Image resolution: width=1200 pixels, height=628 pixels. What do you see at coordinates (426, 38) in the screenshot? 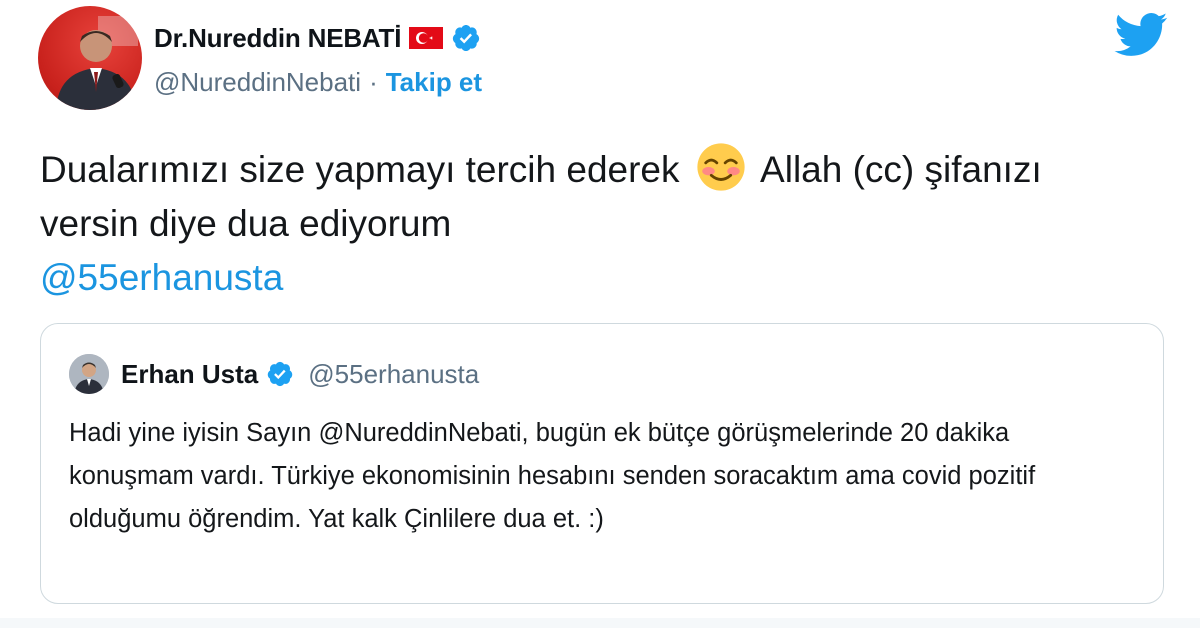
I see `turkey-flag-icon` at bounding box center [426, 38].